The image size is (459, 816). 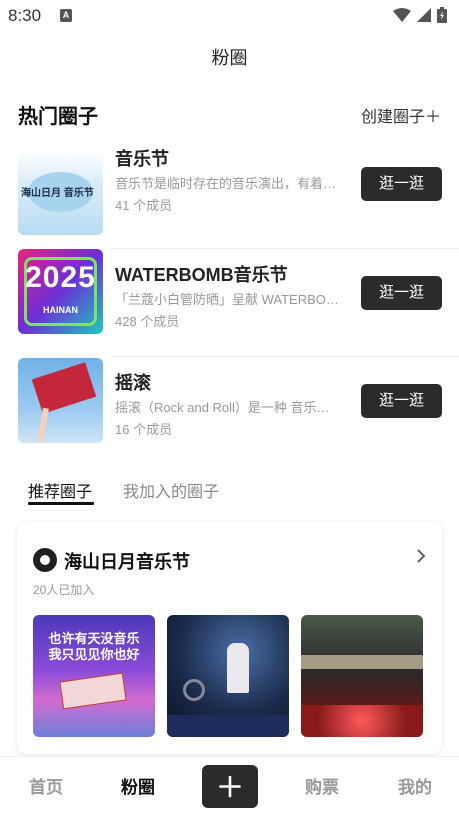 What do you see at coordinates (402, 15) in the screenshot?
I see `wifi-icon` at bounding box center [402, 15].